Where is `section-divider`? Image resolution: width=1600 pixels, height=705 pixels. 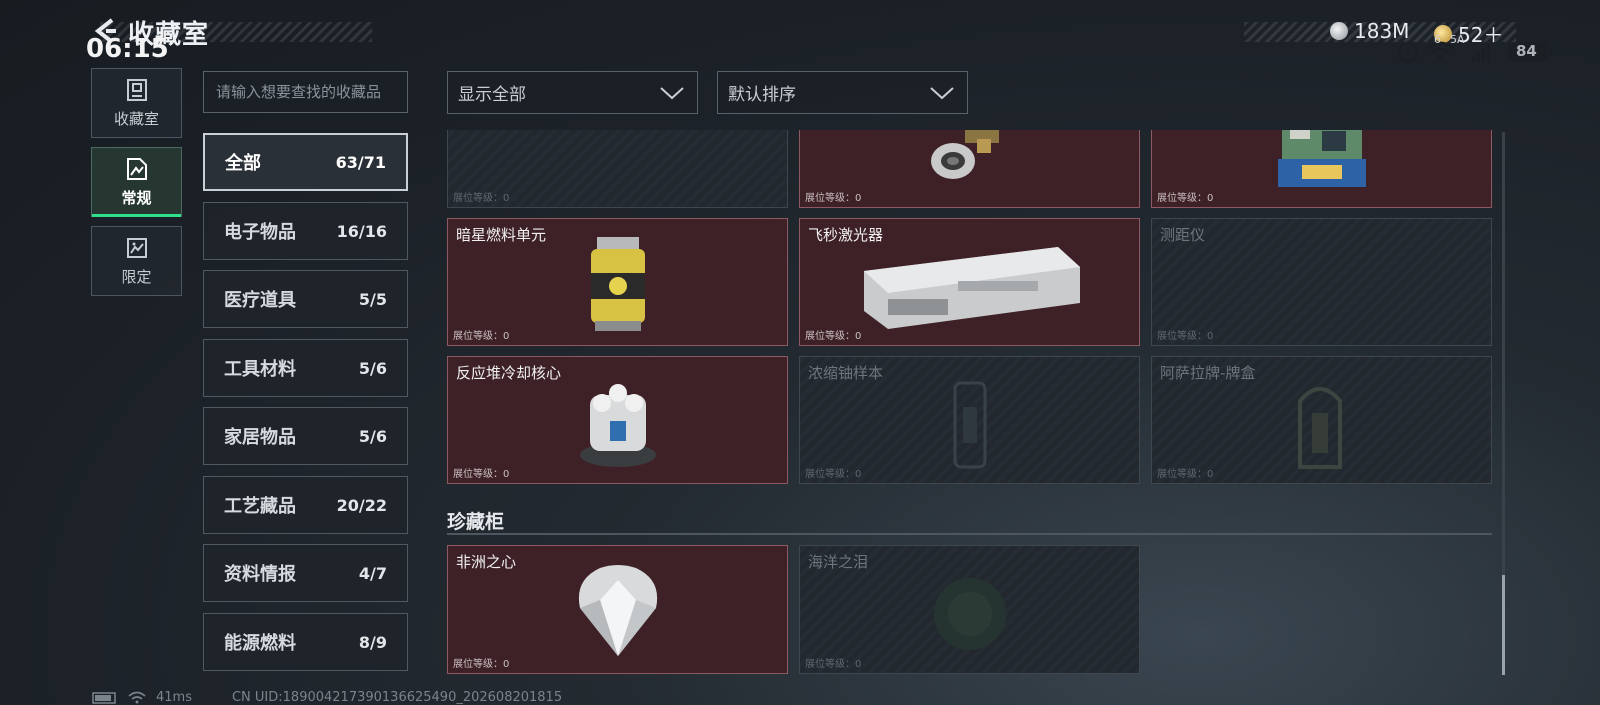 section-divider is located at coordinates (969, 534).